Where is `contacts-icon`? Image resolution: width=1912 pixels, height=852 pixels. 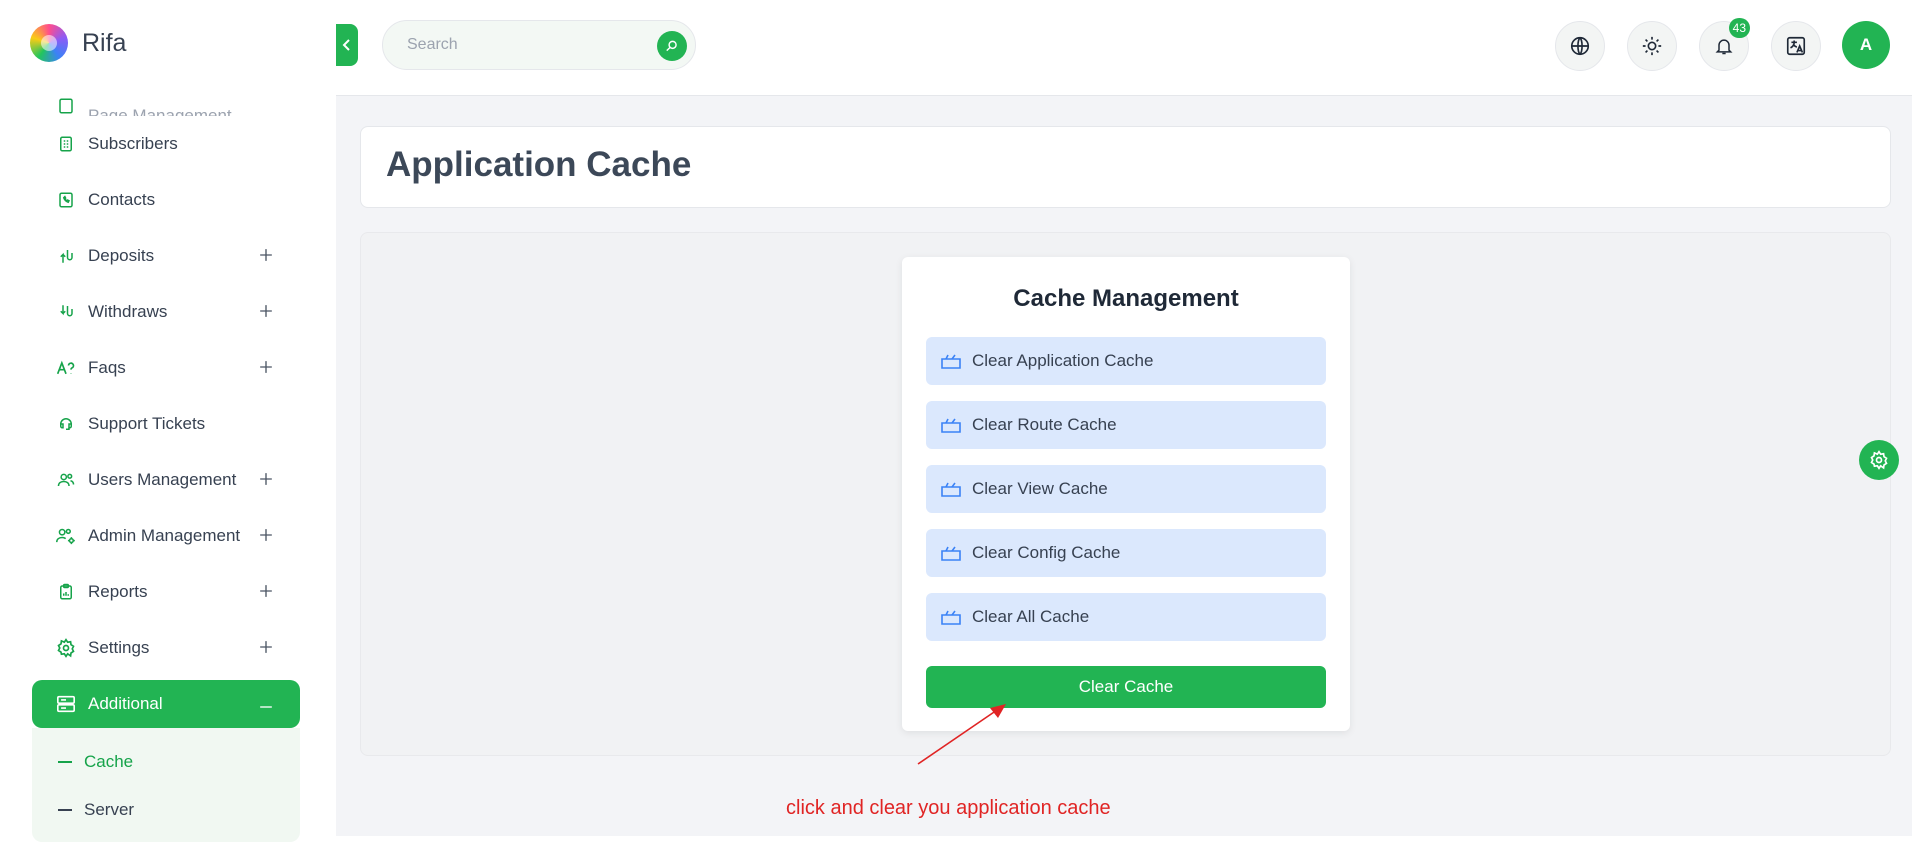
contacts-icon is located at coordinates (66, 200).